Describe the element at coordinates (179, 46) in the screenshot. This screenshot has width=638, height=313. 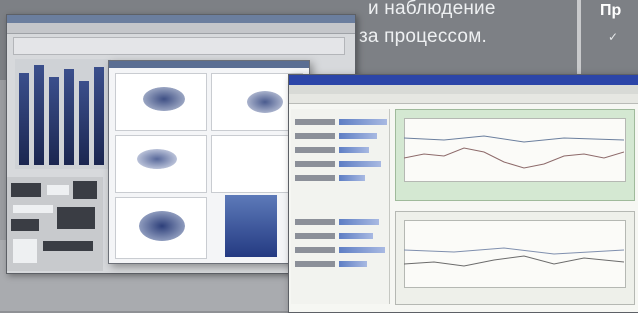
I see `window-header-panel` at that location.